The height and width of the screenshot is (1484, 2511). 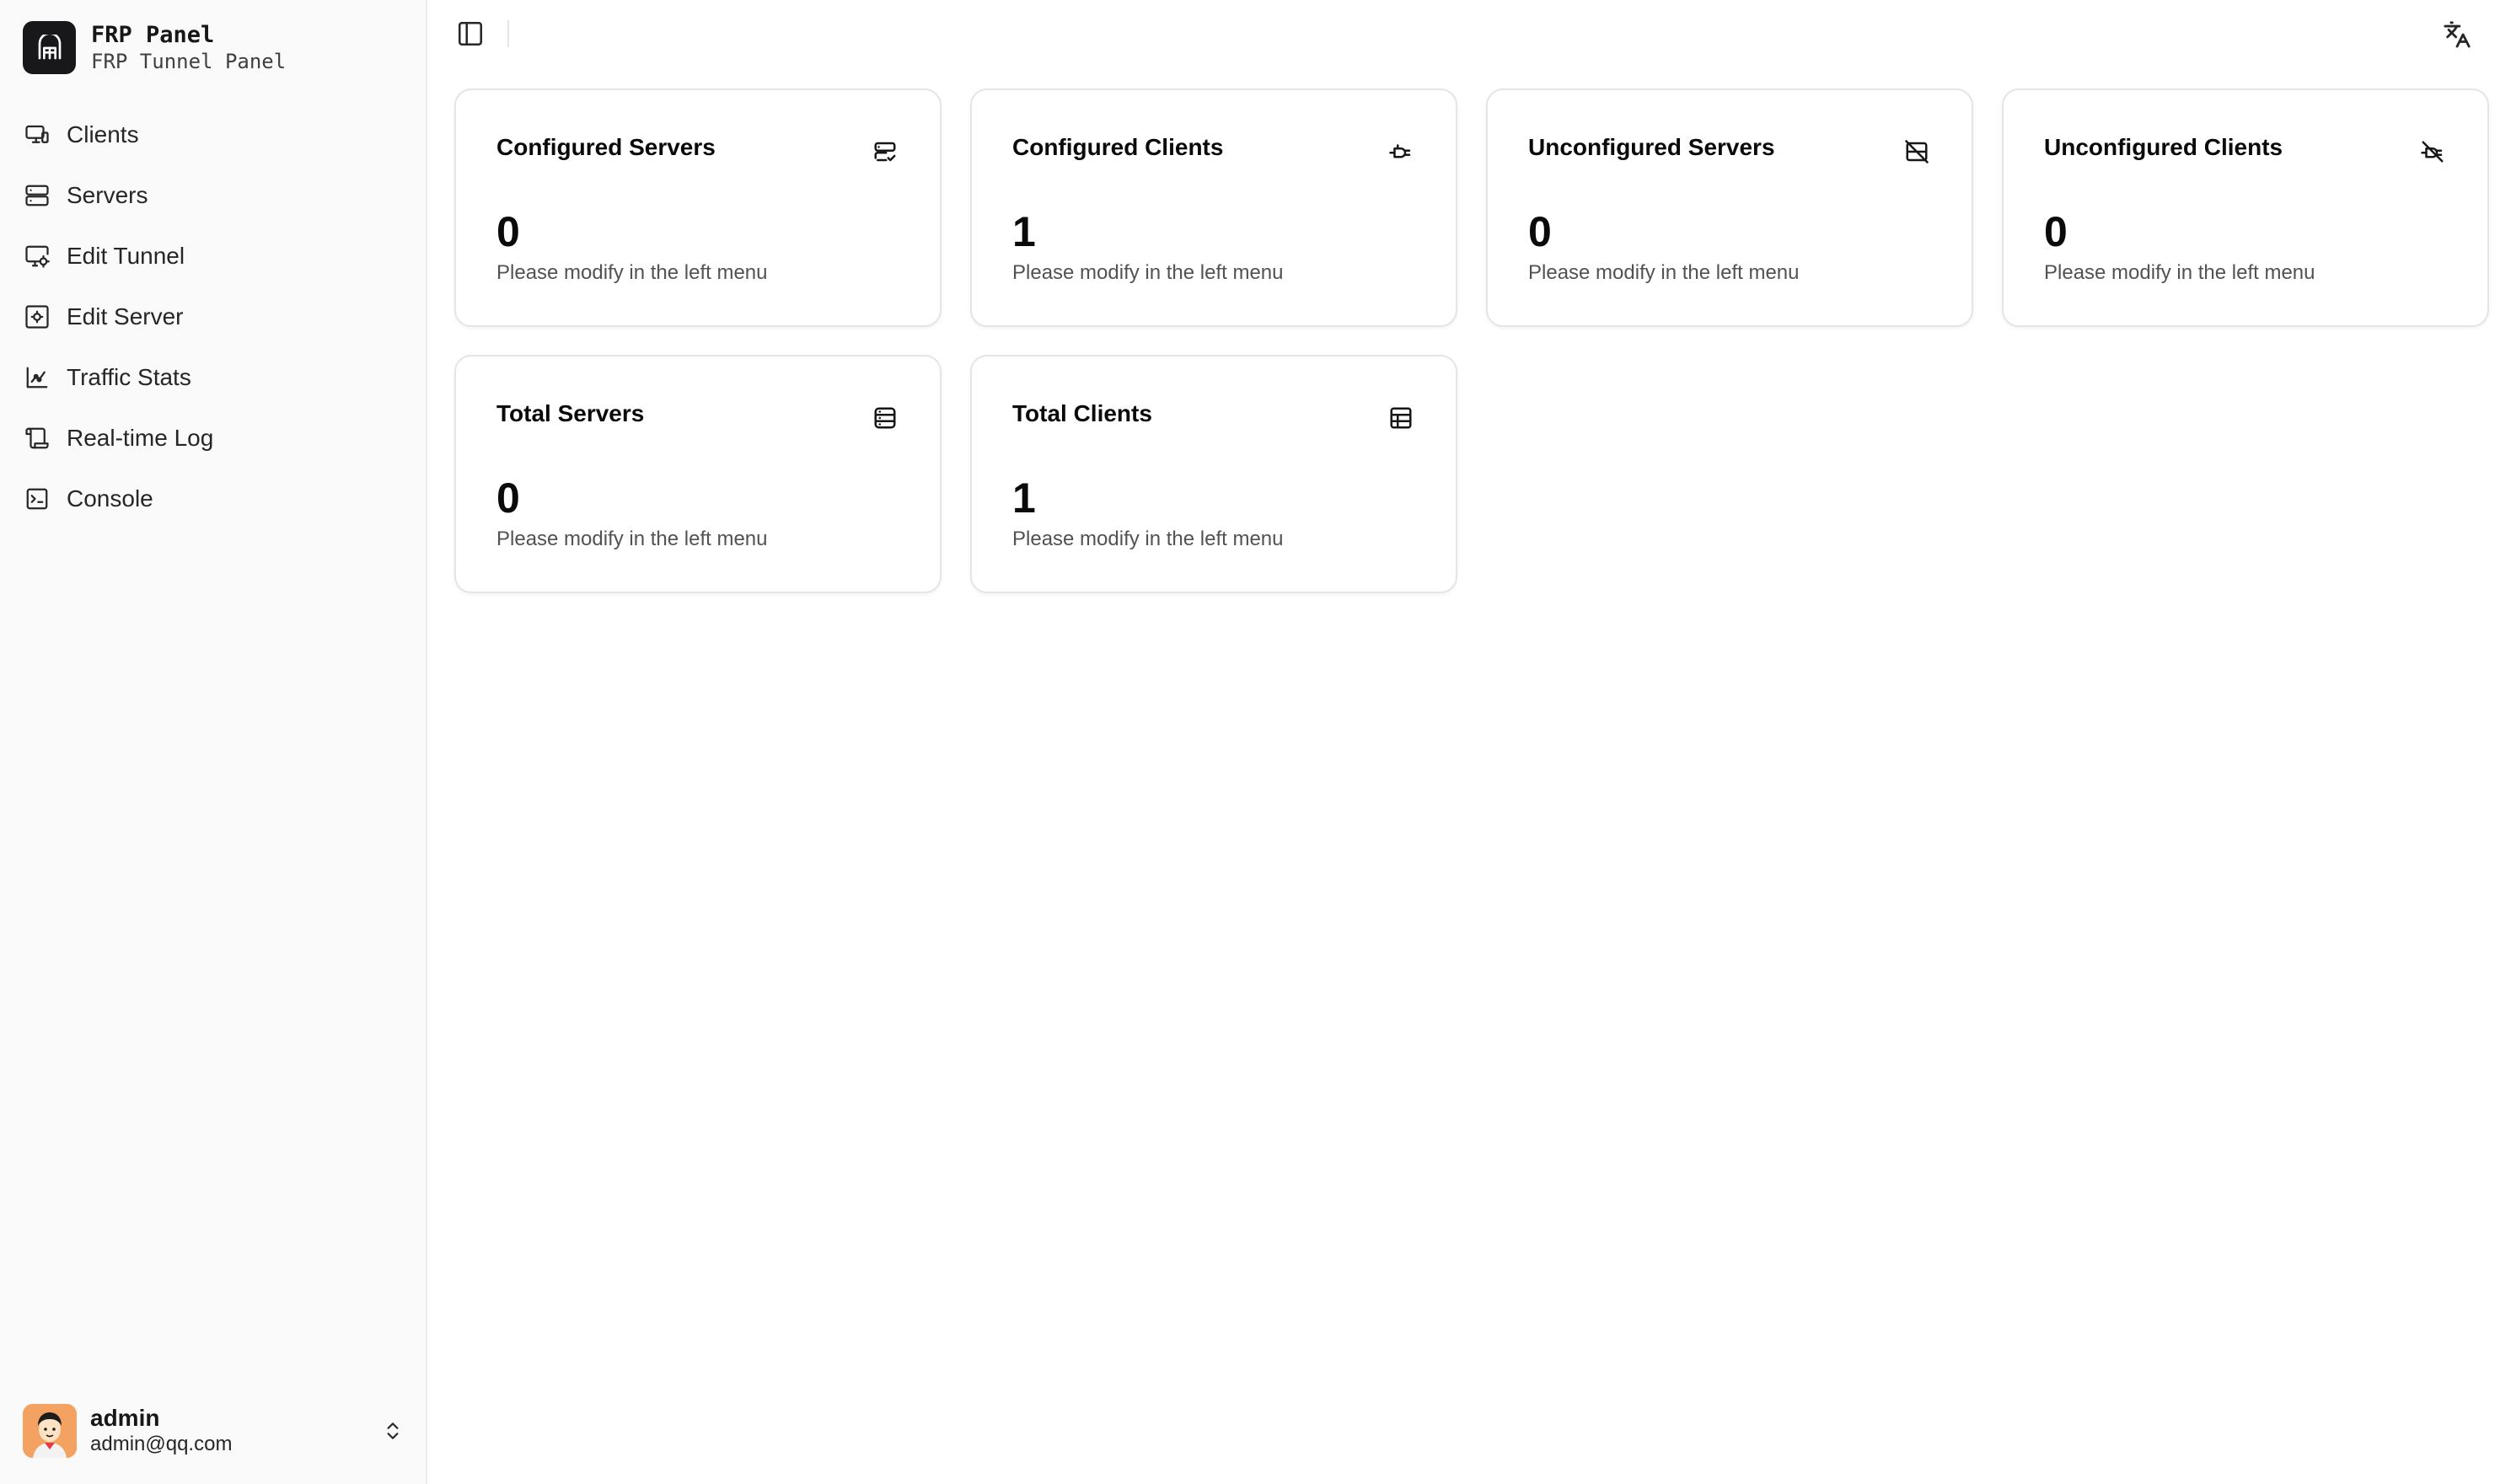 I want to click on sidebar-toggle-button, so click(x=470, y=35).